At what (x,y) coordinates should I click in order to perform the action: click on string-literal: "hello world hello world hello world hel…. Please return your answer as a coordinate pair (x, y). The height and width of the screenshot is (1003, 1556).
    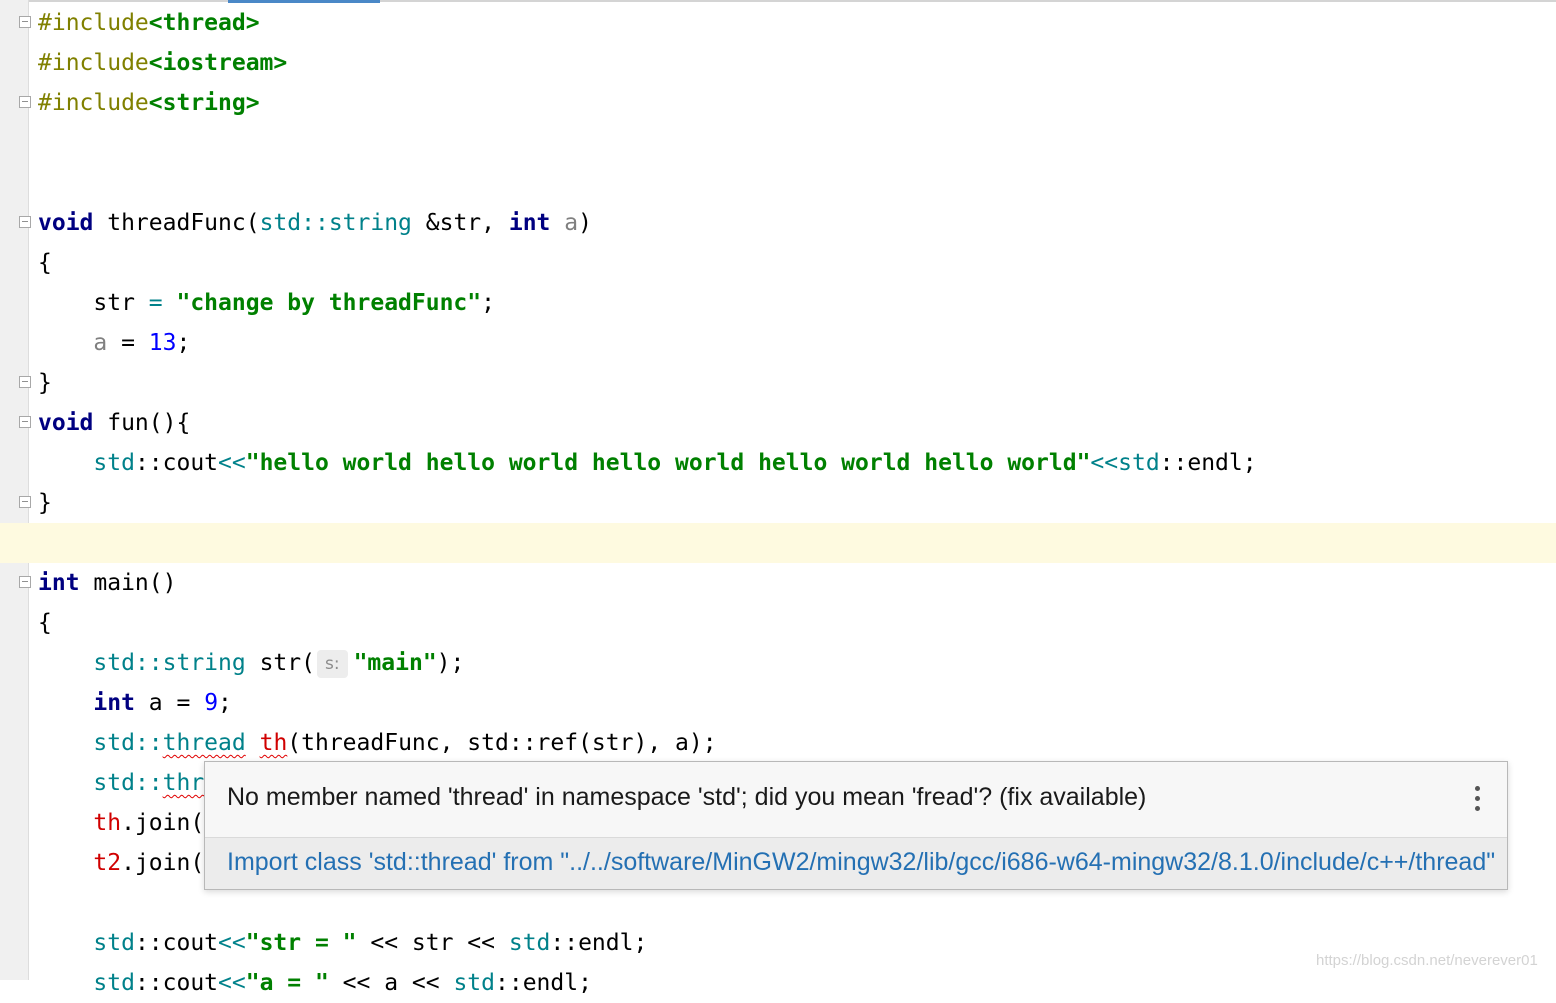
    Looking at the image, I should click on (668, 463).